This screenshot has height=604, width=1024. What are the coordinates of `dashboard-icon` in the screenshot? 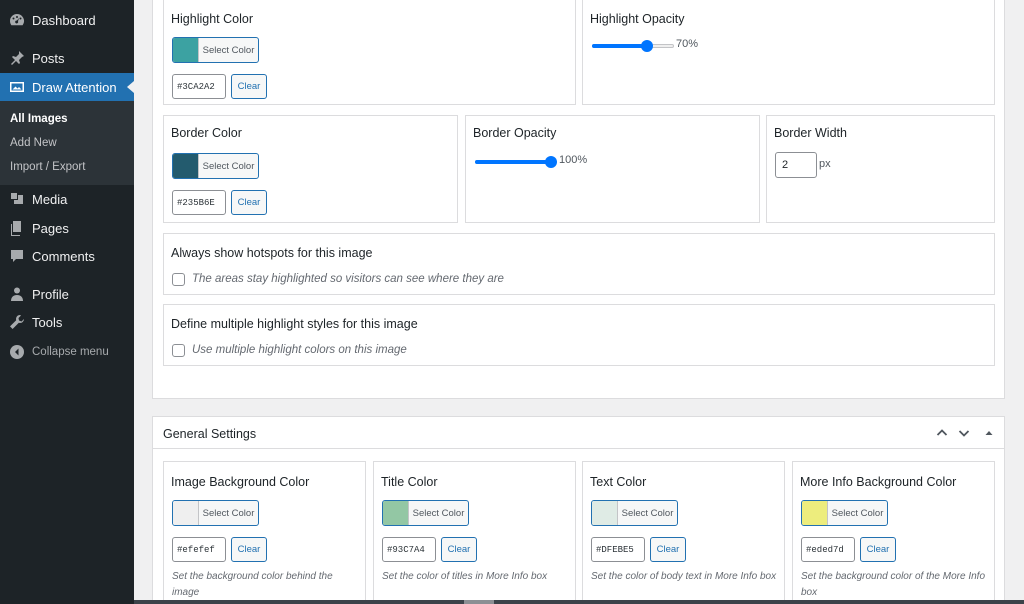 It's located at (17, 20).